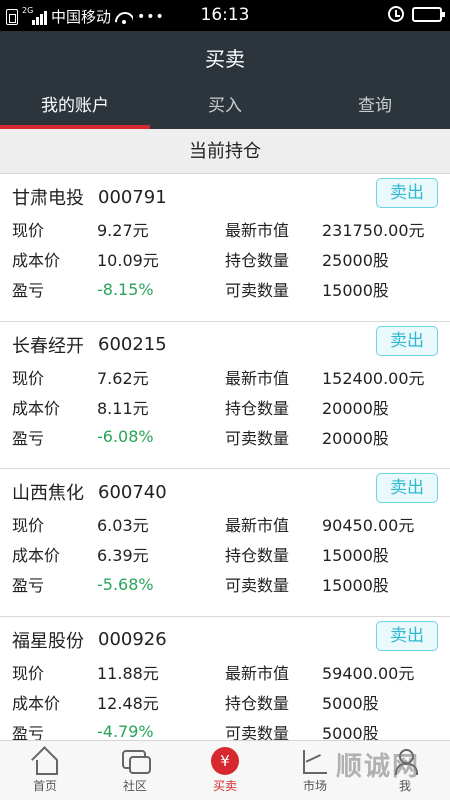  What do you see at coordinates (123, 230) in the screenshot?
I see `price-value: 9.27元` at bounding box center [123, 230].